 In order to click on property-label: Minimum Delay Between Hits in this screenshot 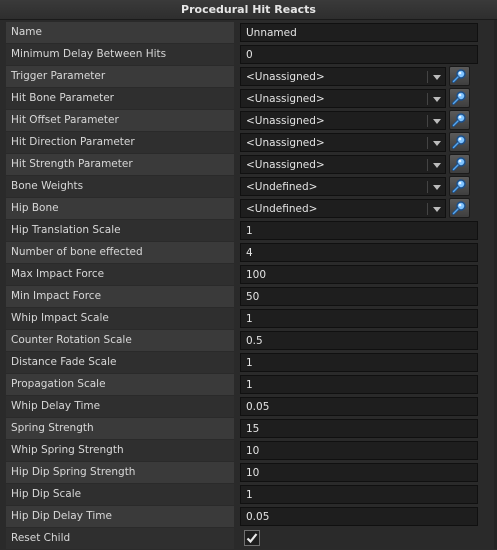, I will do `click(120, 54)`.